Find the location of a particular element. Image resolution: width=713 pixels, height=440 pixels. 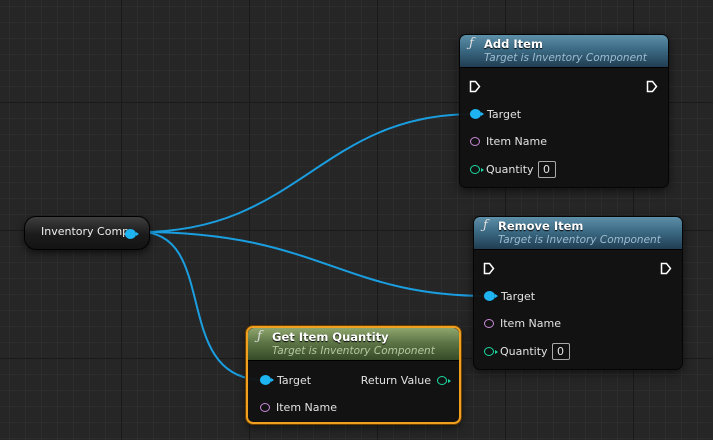

node-title: Add Item is located at coordinates (513, 44).